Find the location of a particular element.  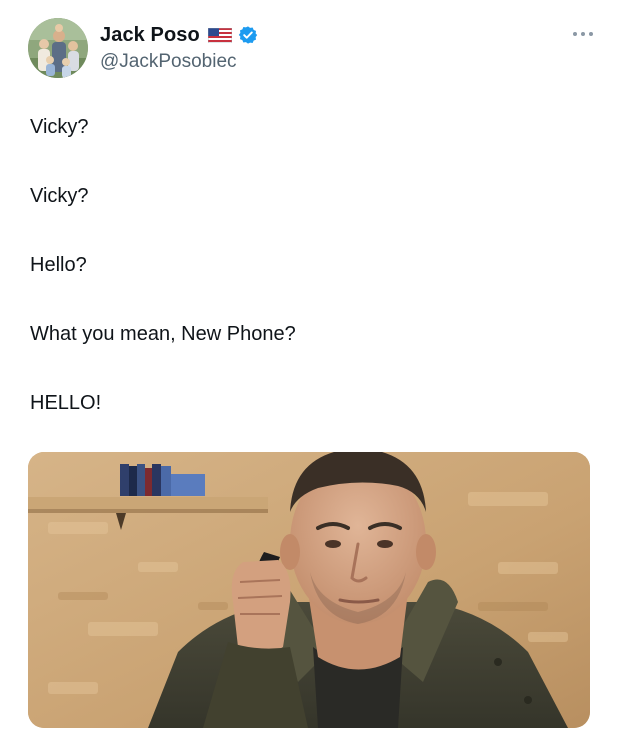

author-names: Jack Poso @JackPosobiec is located at coordinates (179, 47).